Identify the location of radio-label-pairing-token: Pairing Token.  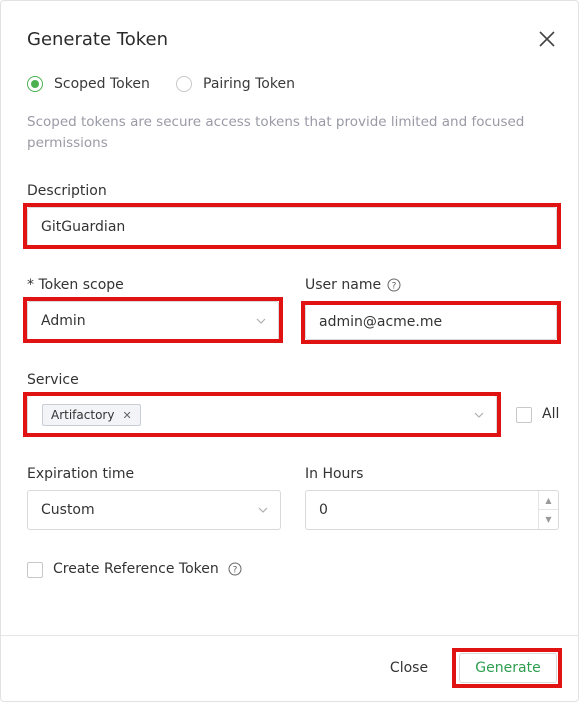
(249, 84).